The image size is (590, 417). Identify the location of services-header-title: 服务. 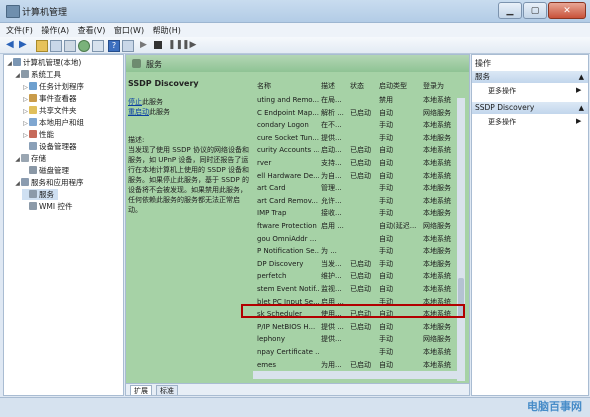
(154, 64).